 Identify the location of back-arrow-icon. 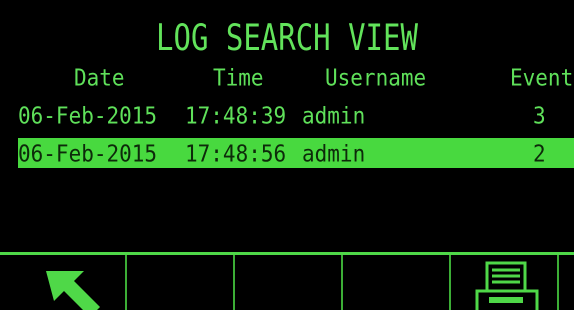
(73, 290).